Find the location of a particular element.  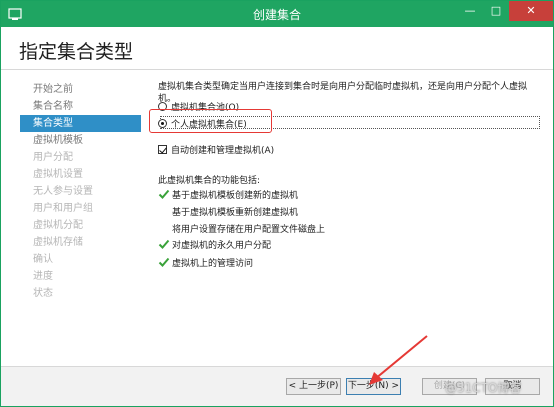

feature-label: 基于虚拟机模板创建新的虚拟机 is located at coordinates (235, 195).